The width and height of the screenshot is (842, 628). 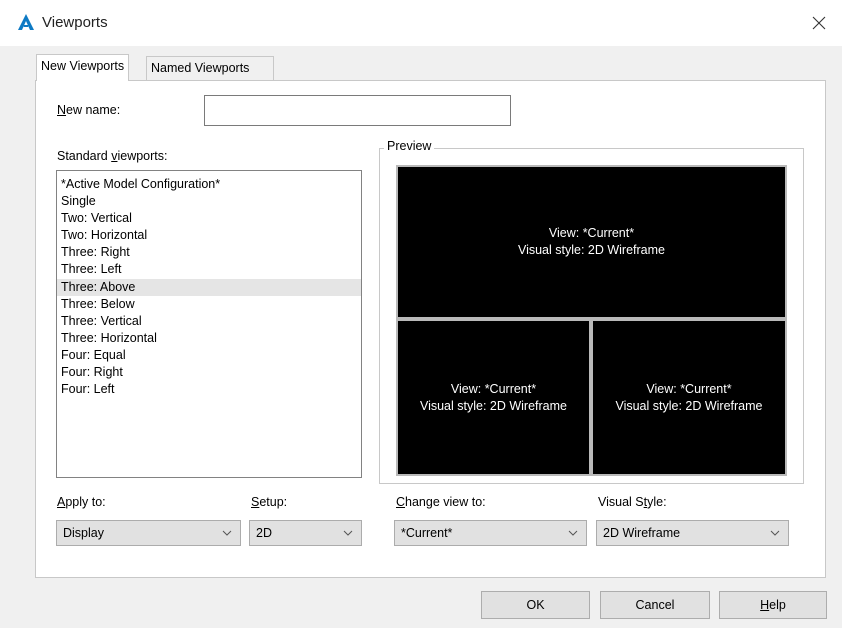 What do you see at coordinates (209, 287) in the screenshot?
I see `list-item: Three: Above` at bounding box center [209, 287].